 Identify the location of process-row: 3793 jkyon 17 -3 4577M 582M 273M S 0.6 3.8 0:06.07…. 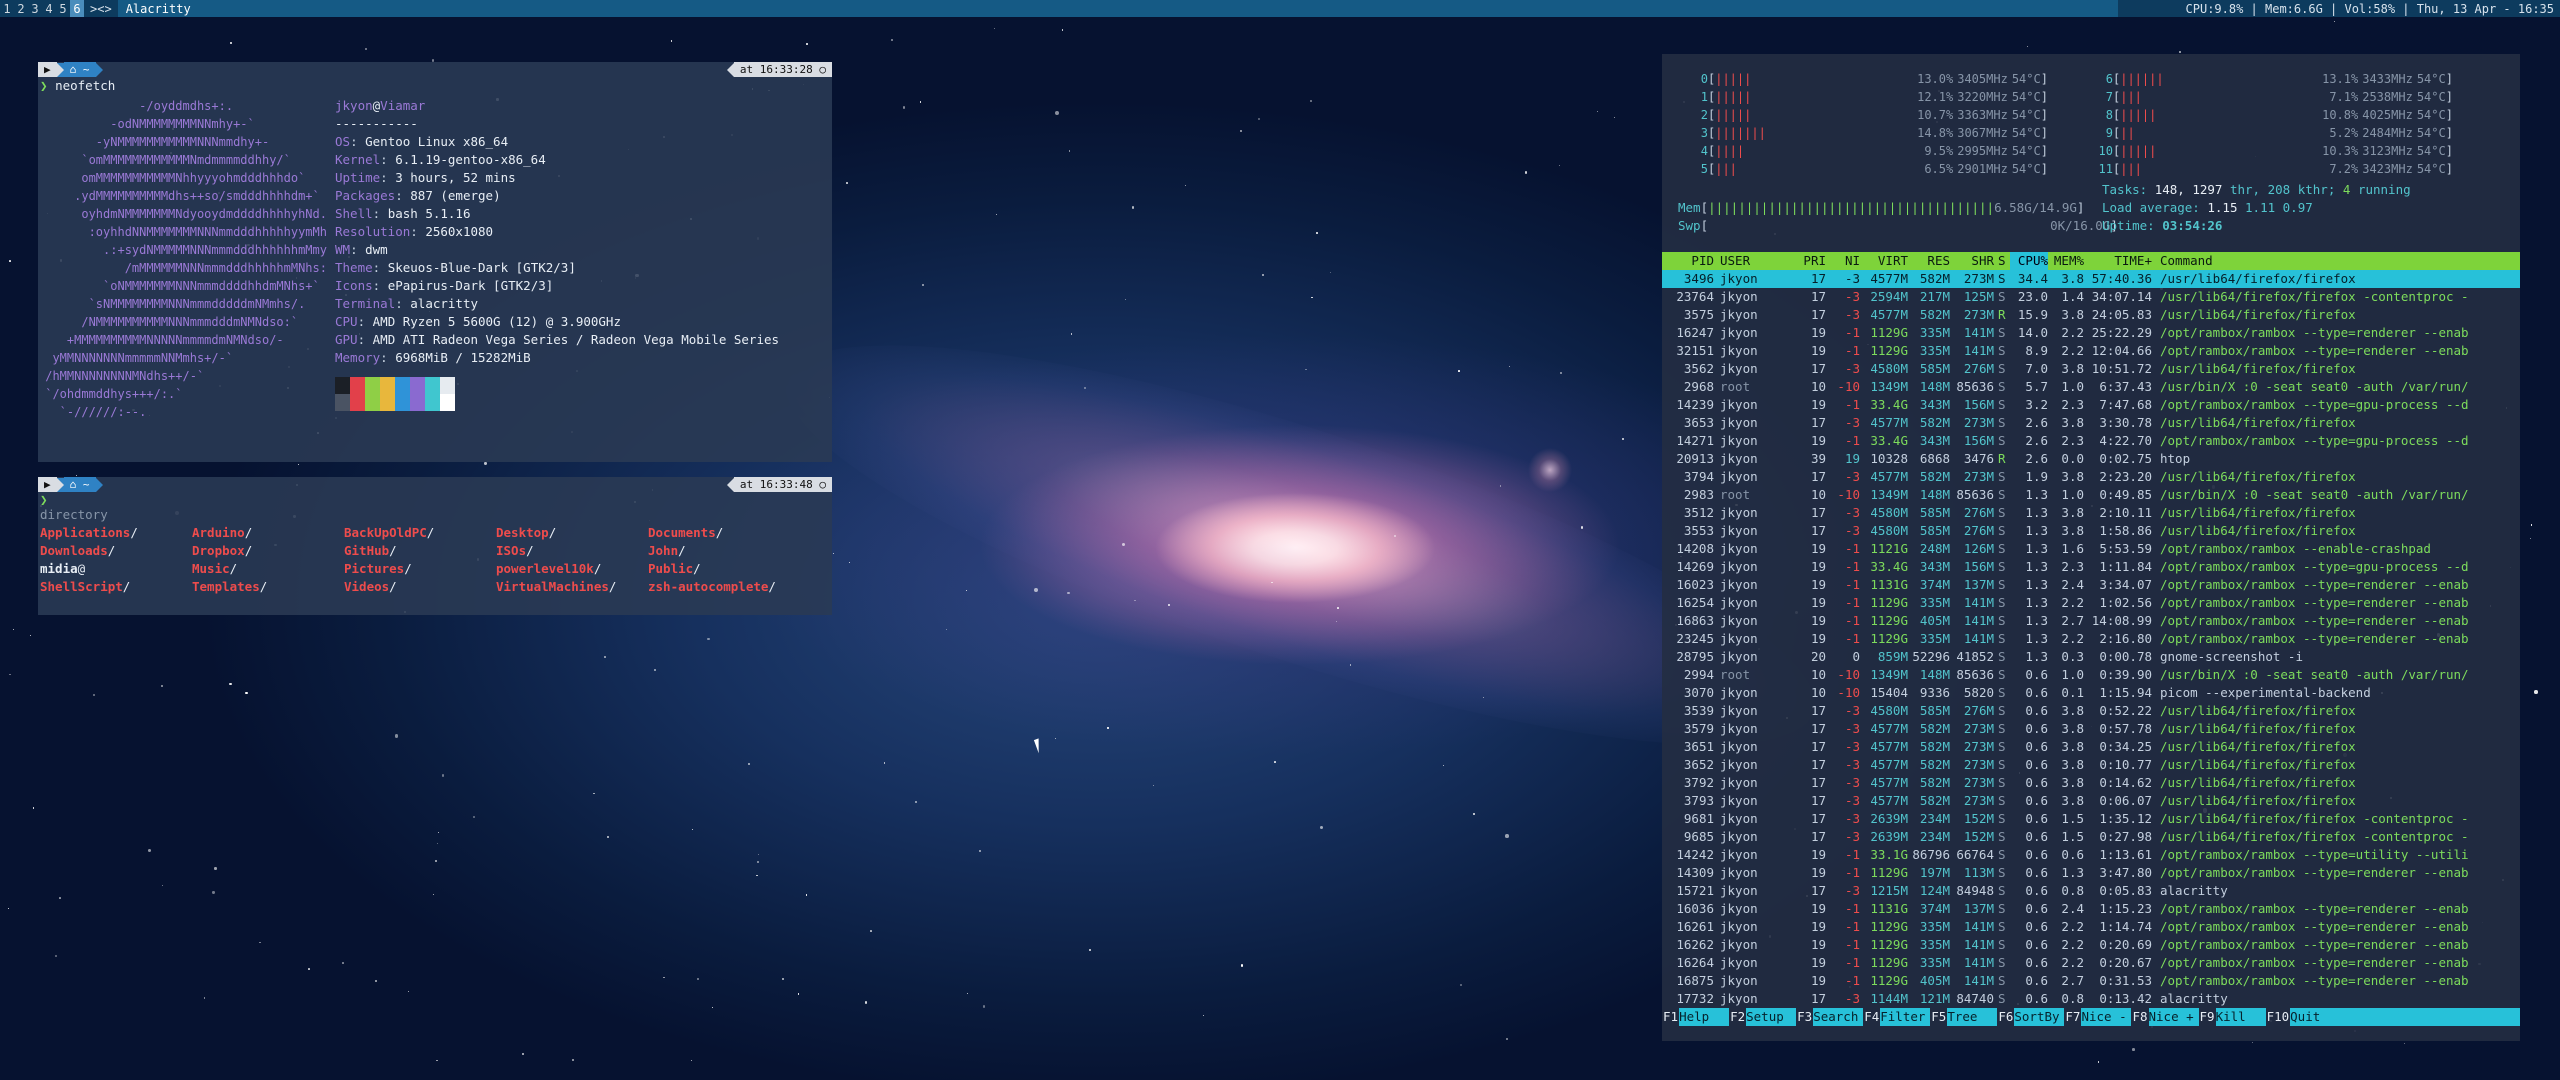
(2091, 801).